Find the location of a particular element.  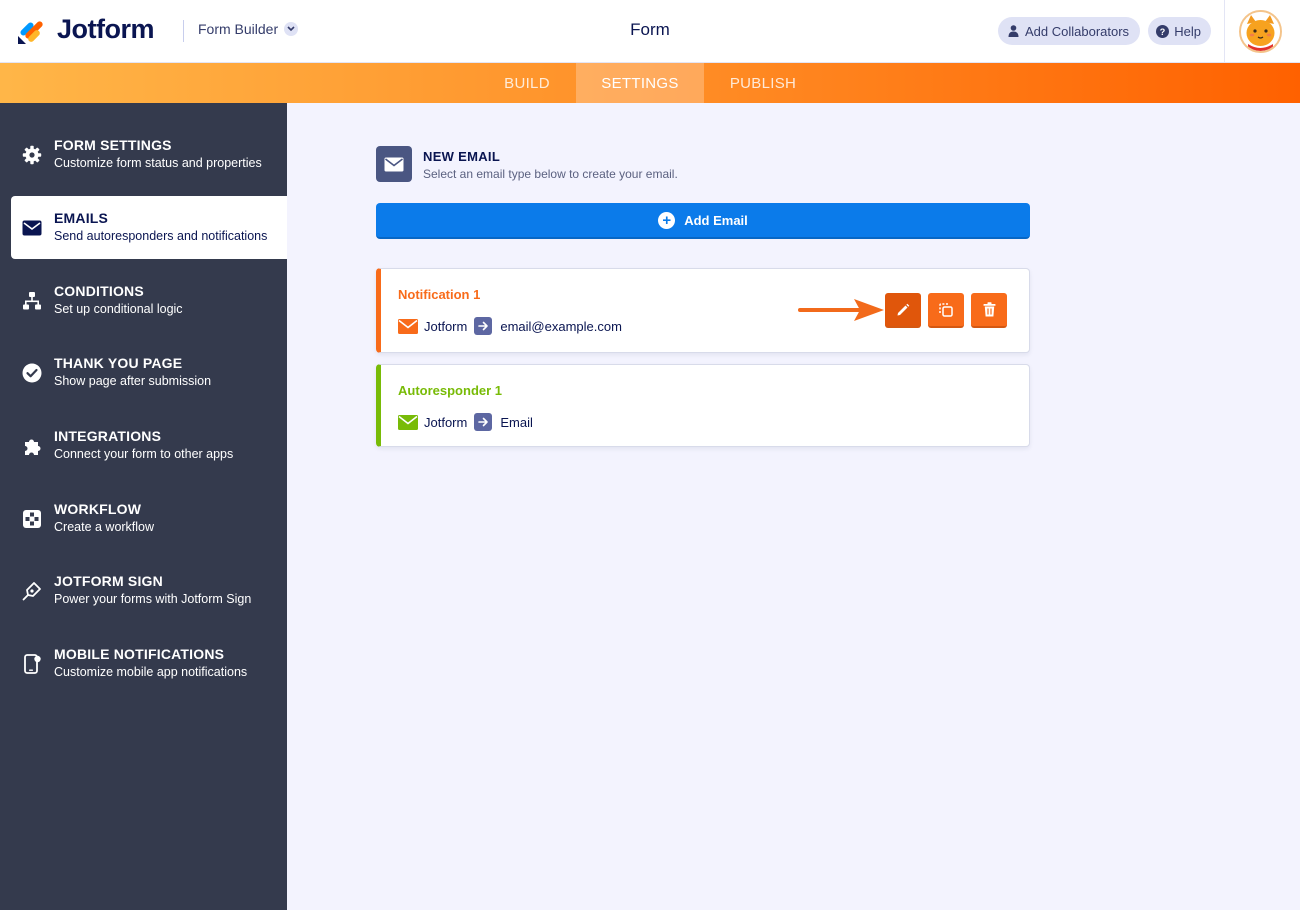

clone-icon is located at coordinates (946, 309).